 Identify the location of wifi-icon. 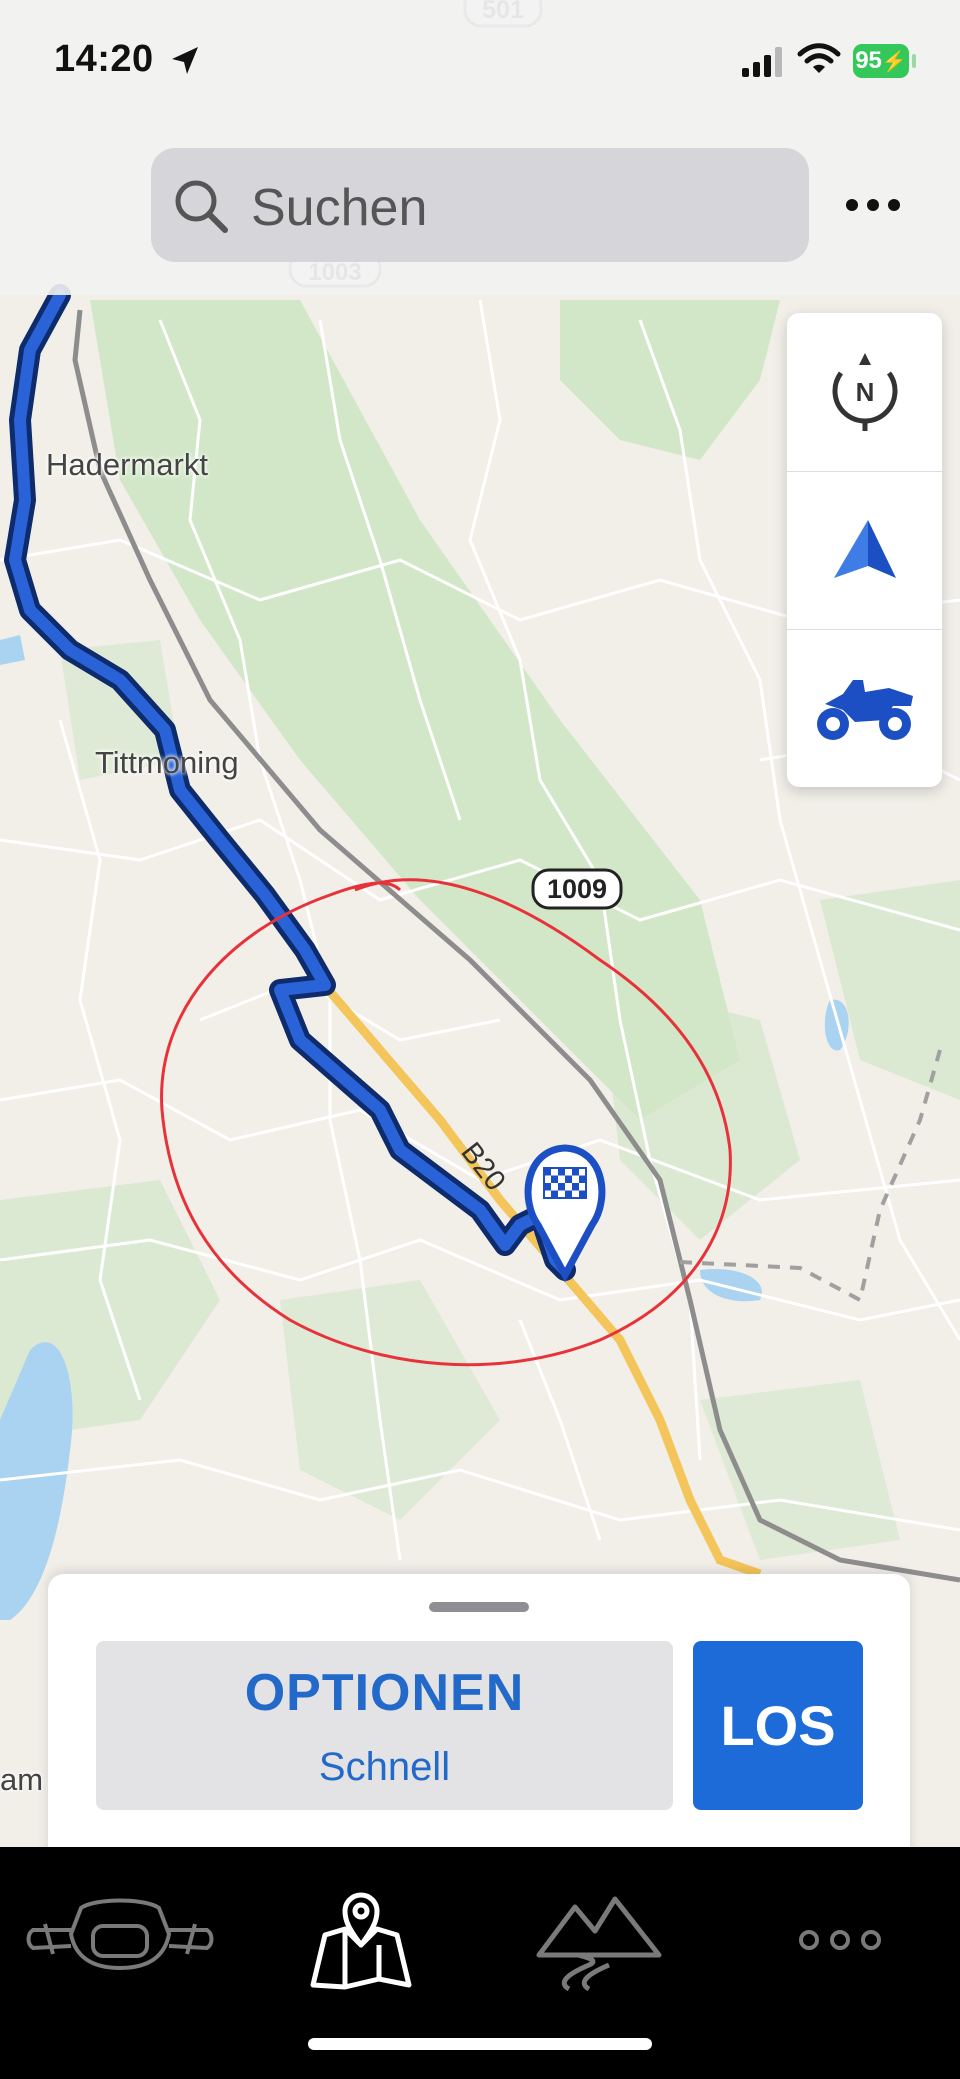
(819, 58).